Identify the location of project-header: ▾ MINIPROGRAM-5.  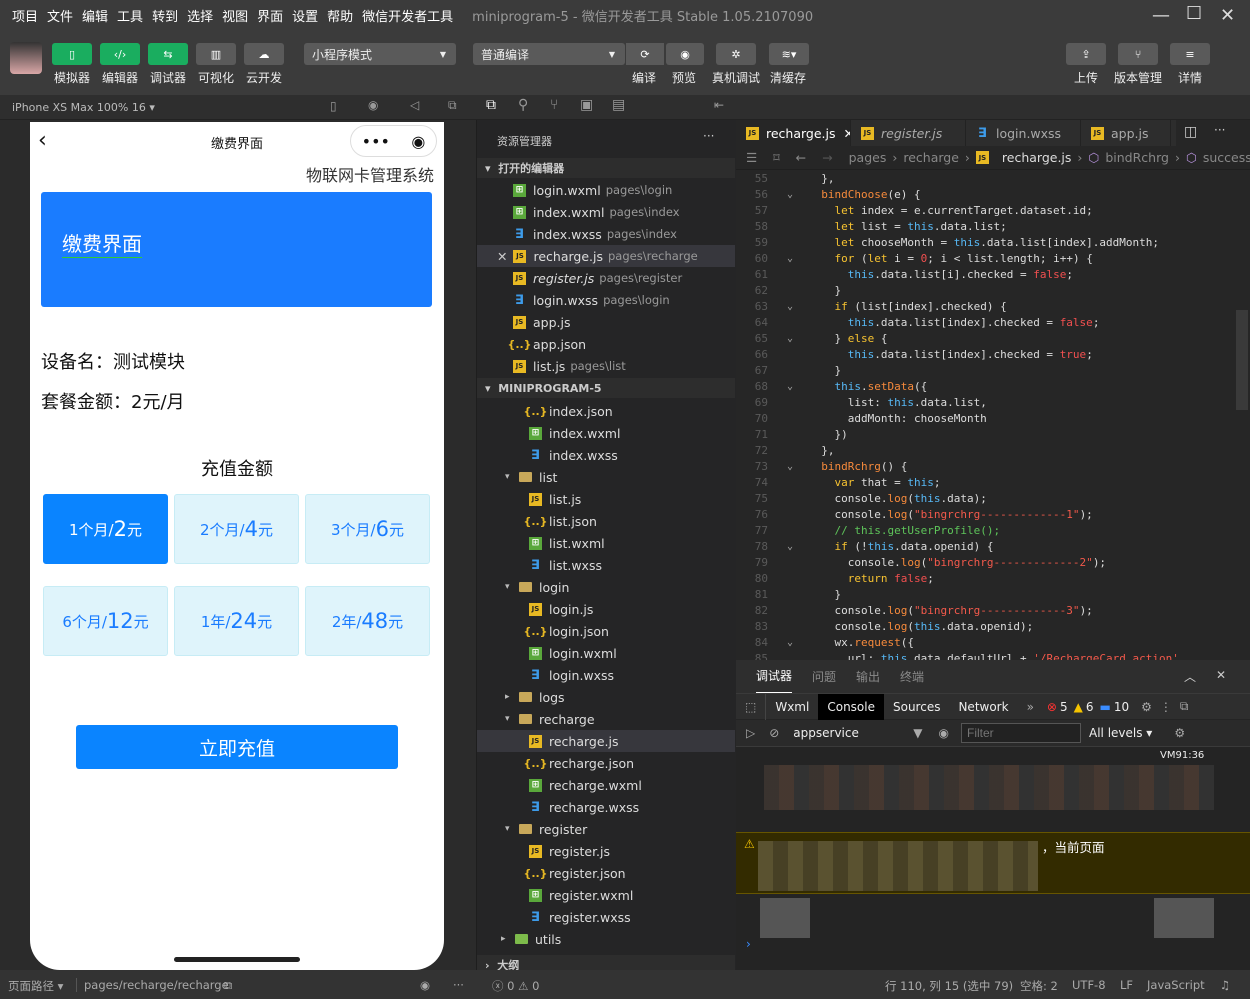
(606, 388).